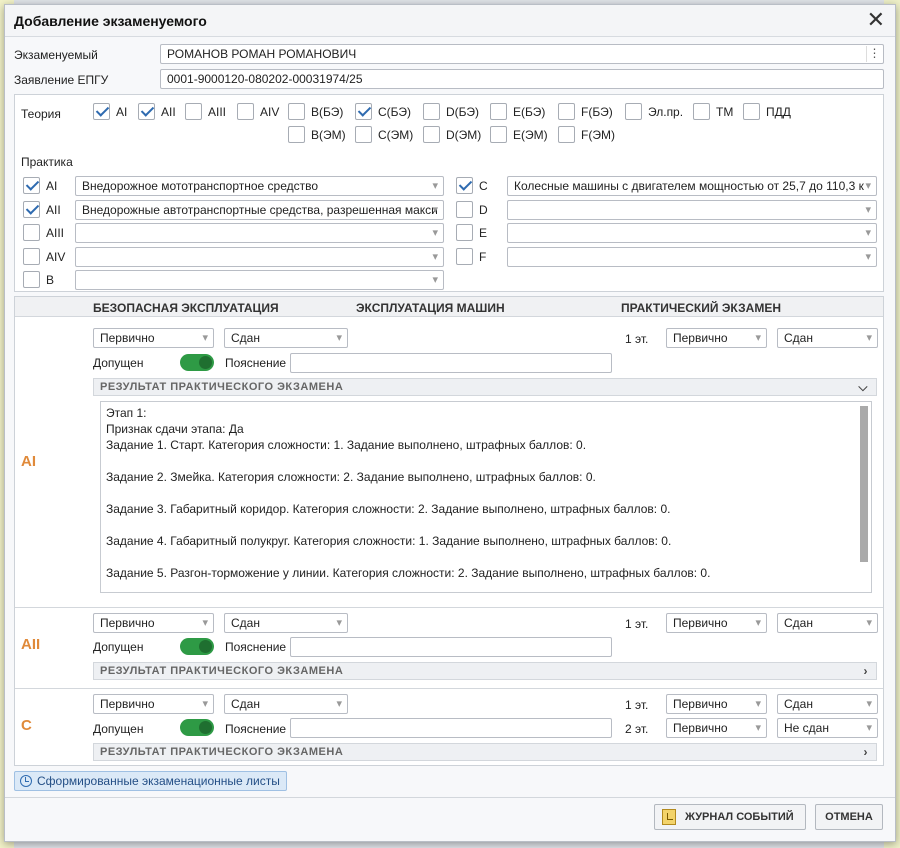 The height and width of the screenshot is (848, 900). What do you see at coordinates (168, 112) in the screenshot?
I see `theory-checkbox-label: AII` at bounding box center [168, 112].